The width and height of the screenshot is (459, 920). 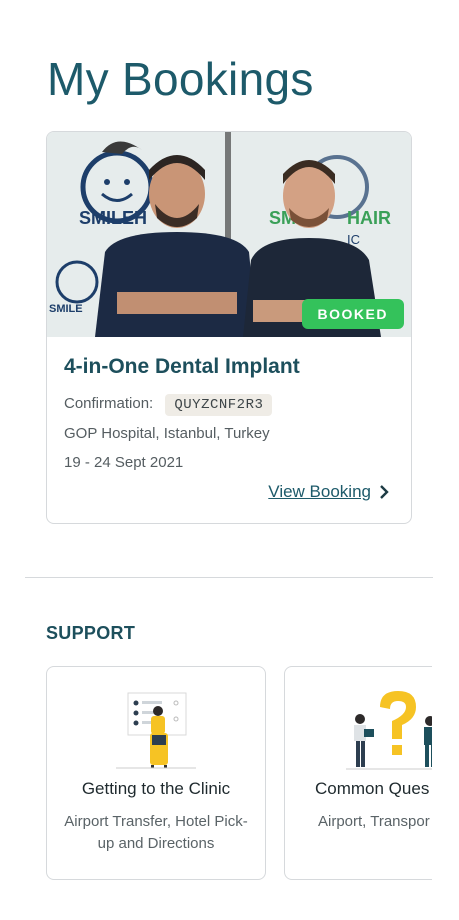 I want to click on svg-text: HAIR, so click(x=369, y=218).